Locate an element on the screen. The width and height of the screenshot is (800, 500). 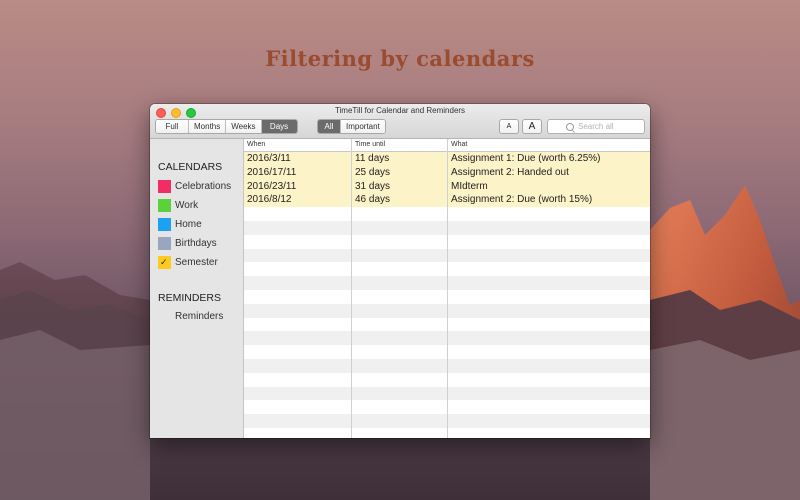
column-header-when: When is located at coordinates (254, 145).